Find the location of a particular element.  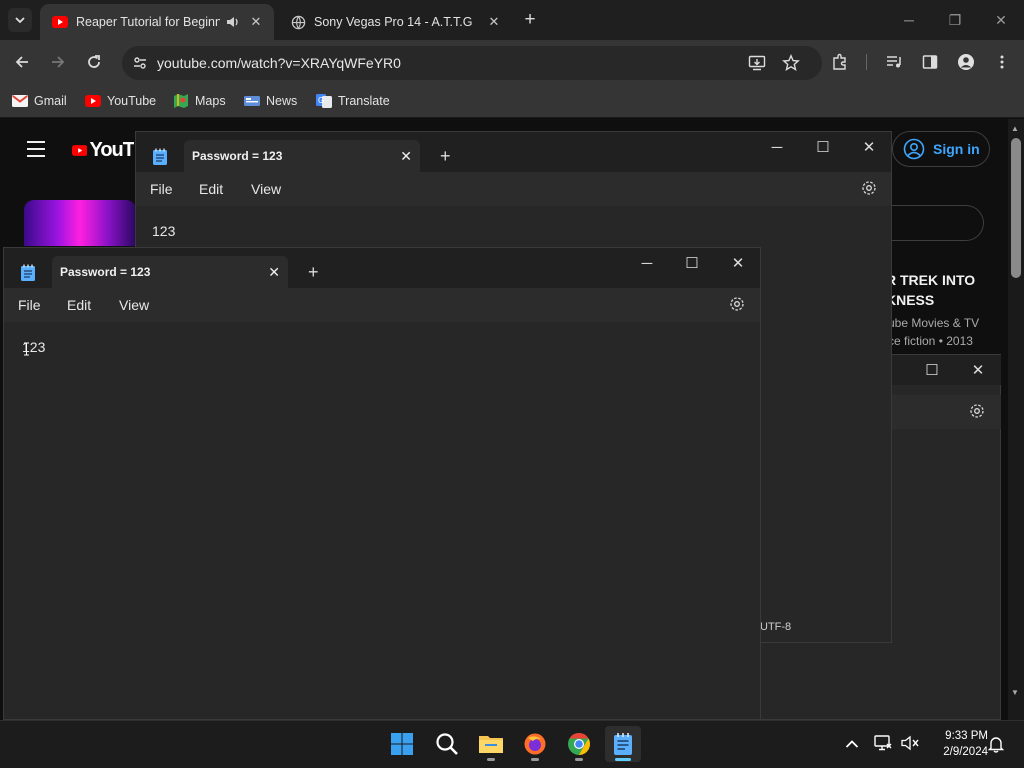

text-area: 123 is located at coordinates (163, 231).